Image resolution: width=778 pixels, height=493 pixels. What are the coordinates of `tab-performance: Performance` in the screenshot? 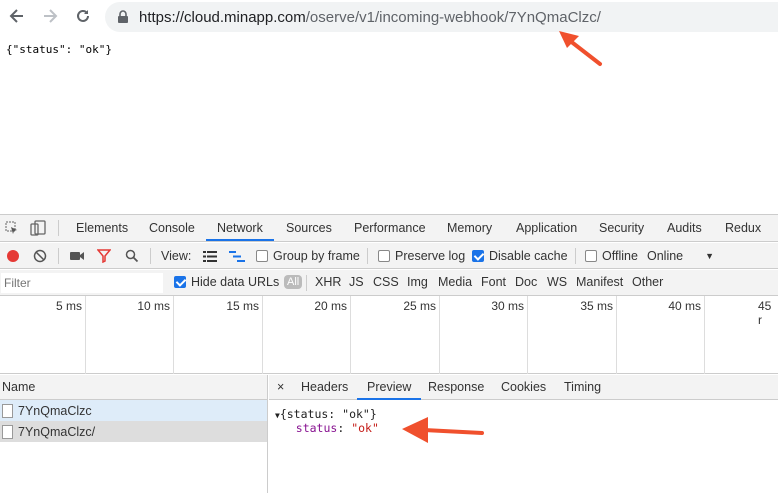 It's located at (390, 228).